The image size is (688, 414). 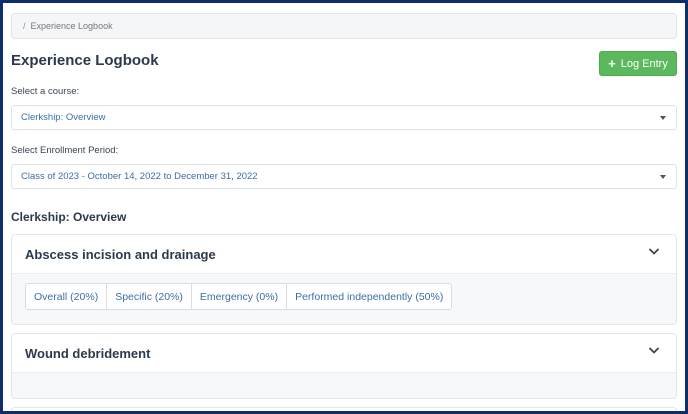 What do you see at coordinates (65, 150) in the screenshot?
I see `period-select-label: Select Enrollment Period:` at bounding box center [65, 150].